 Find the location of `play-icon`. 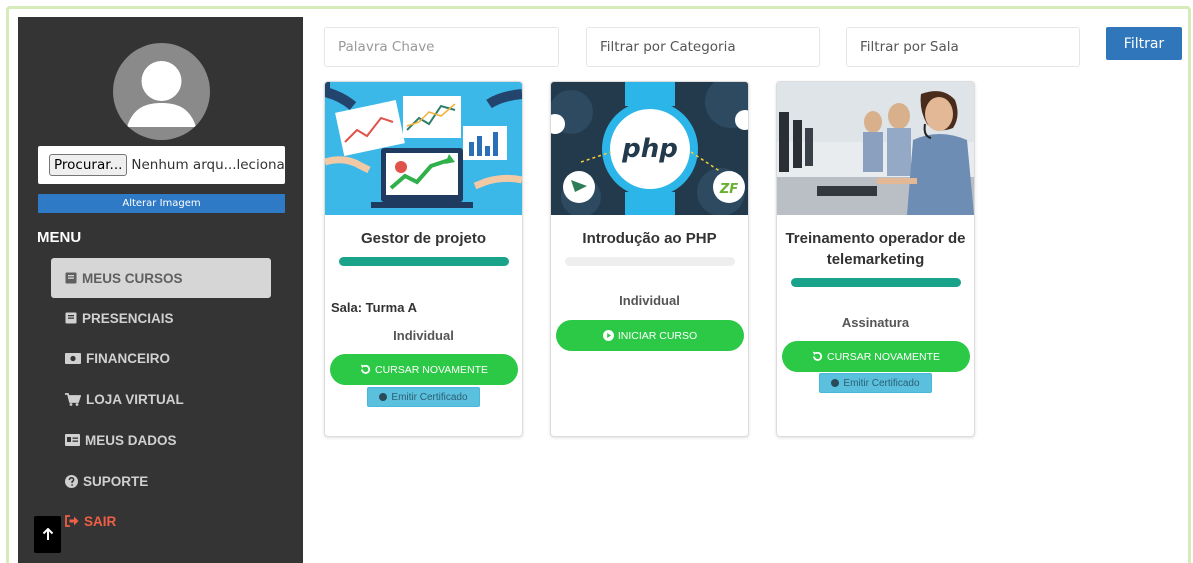

play-icon is located at coordinates (608, 335).